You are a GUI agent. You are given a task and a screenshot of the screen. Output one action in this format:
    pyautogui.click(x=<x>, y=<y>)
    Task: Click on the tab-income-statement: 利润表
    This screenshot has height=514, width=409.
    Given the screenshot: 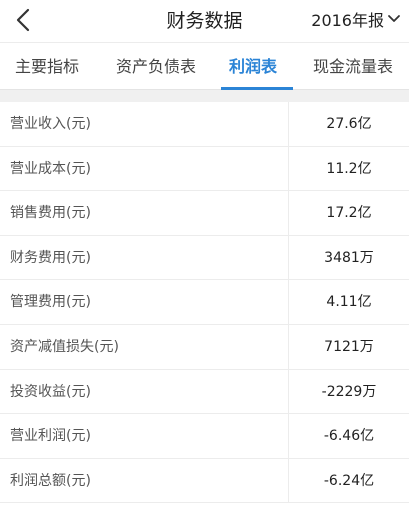 What is the action you would take?
    pyautogui.click(x=253, y=66)
    